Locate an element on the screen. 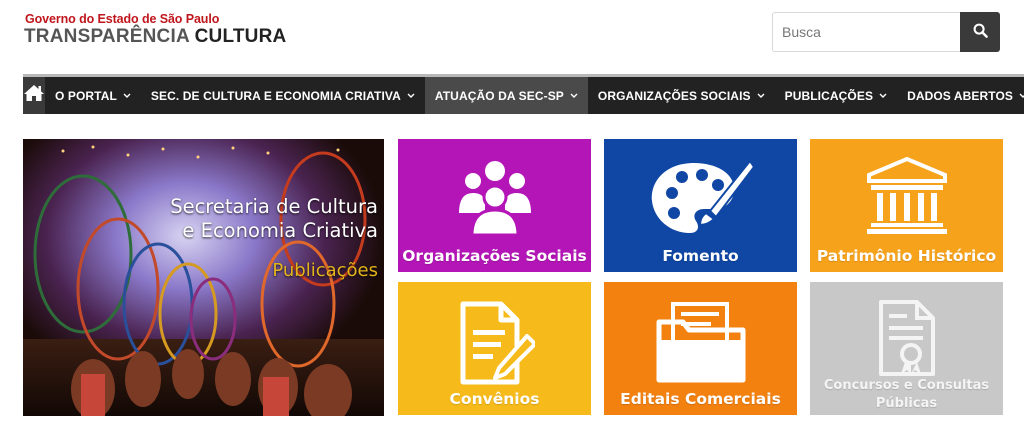 This screenshot has height=431, width=1024. nav-item-label: O PORTAL is located at coordinates (86, 95).